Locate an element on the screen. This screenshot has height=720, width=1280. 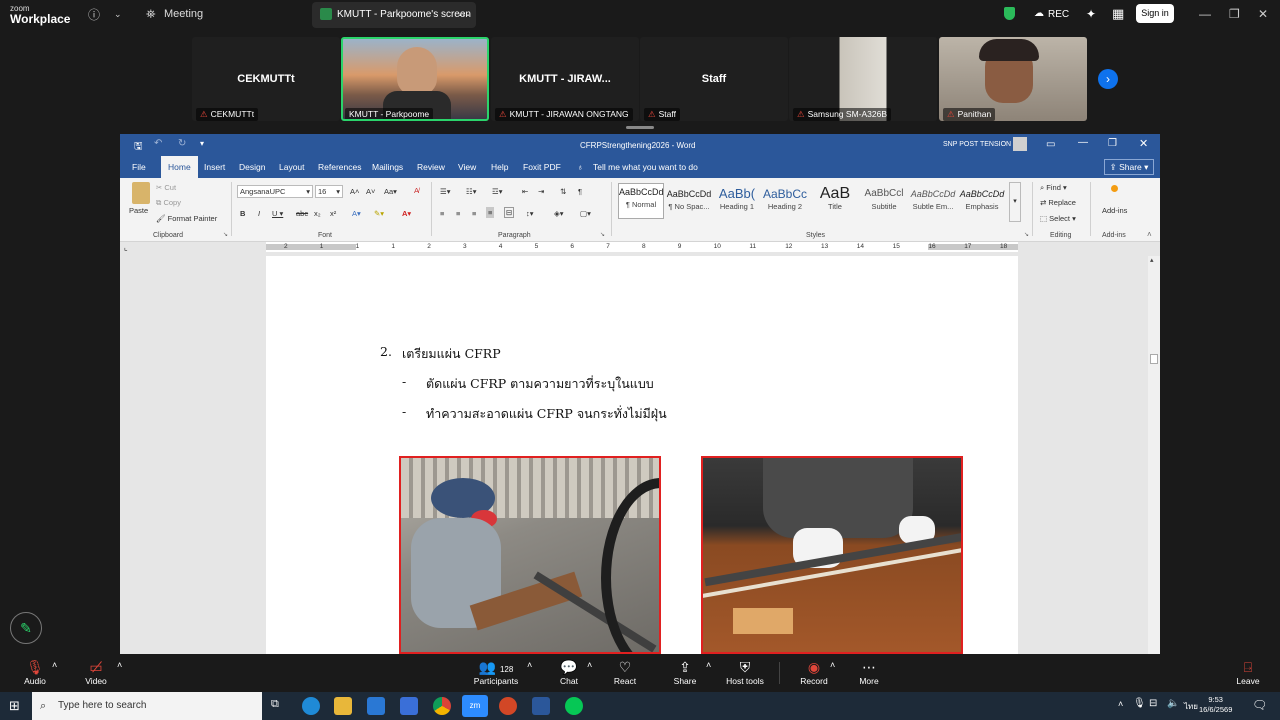
rec-label: REC is located at coordinates (1058, 14).